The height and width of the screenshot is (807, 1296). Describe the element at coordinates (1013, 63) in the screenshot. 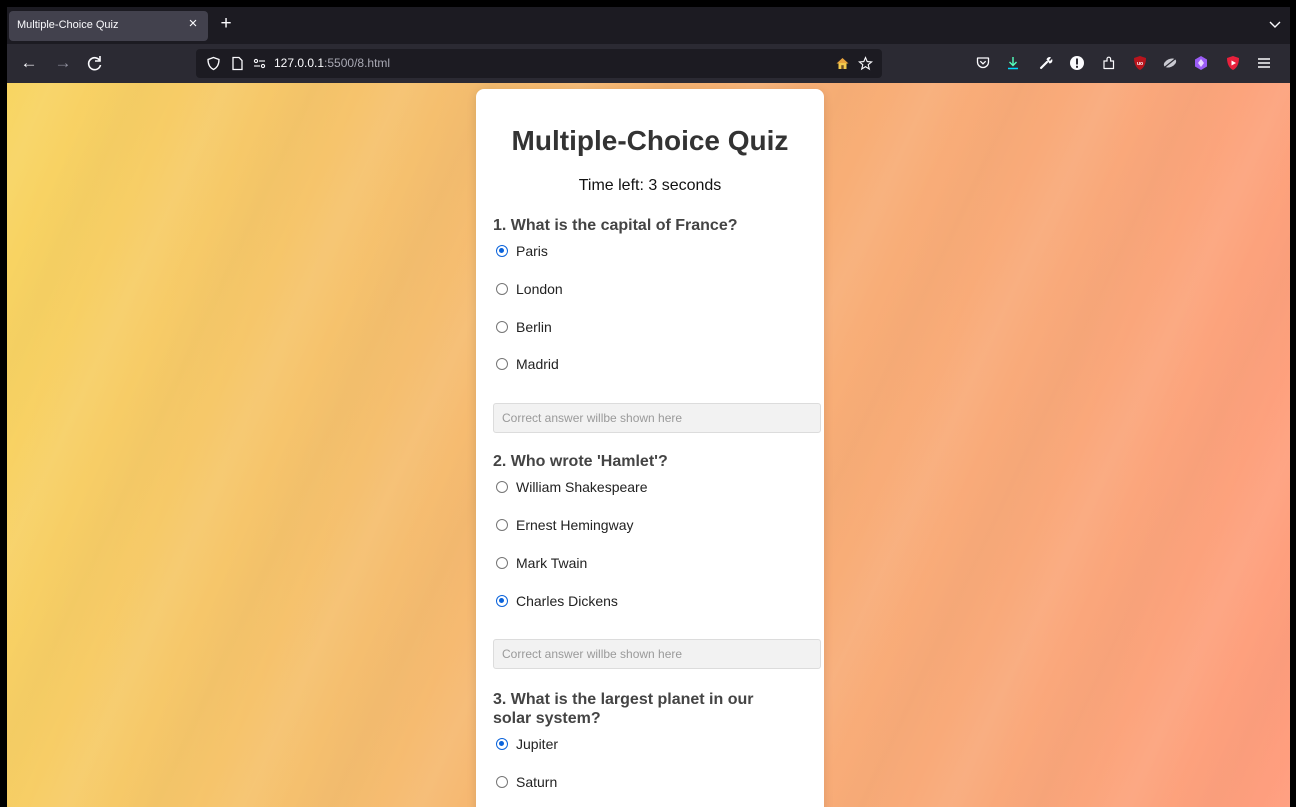

I see `download-icon` at that location.